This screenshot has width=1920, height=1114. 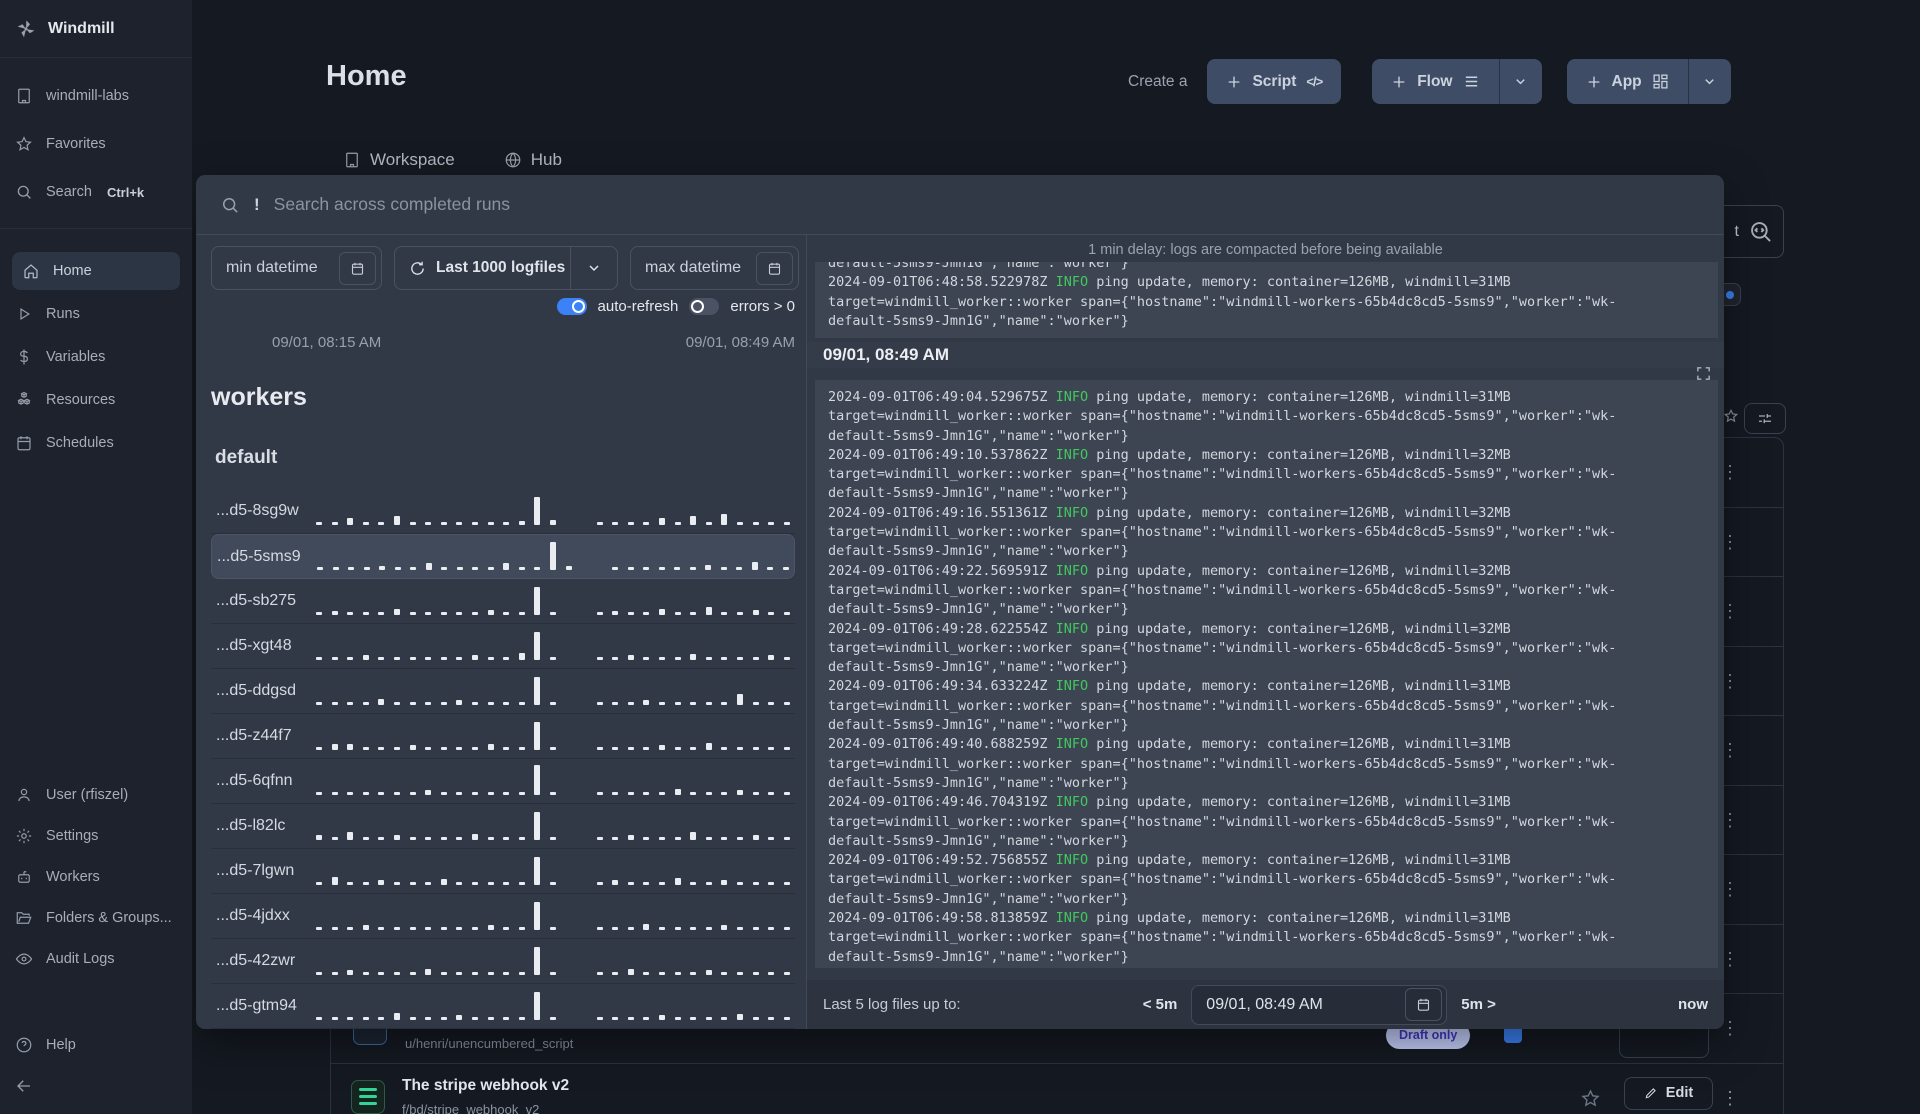 What do you see at coordinates (503, 781) in the screenshot?
I see `worker-row: ...d5-6qfnn` at bounding box center [503, 781].